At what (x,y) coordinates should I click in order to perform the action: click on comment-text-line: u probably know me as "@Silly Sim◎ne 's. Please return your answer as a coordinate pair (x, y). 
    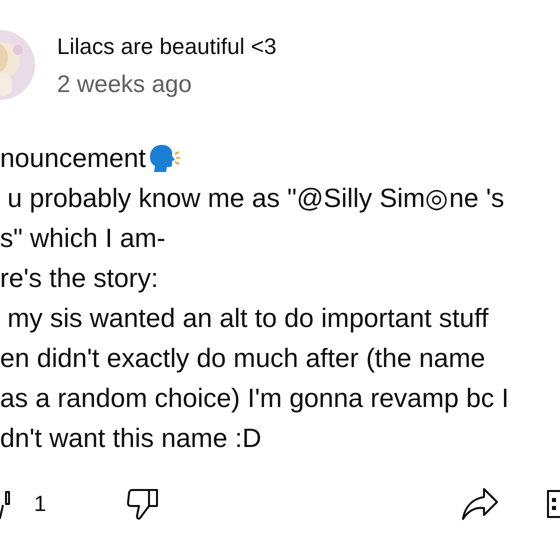
    Looking at the image, I should click on (255, 198).